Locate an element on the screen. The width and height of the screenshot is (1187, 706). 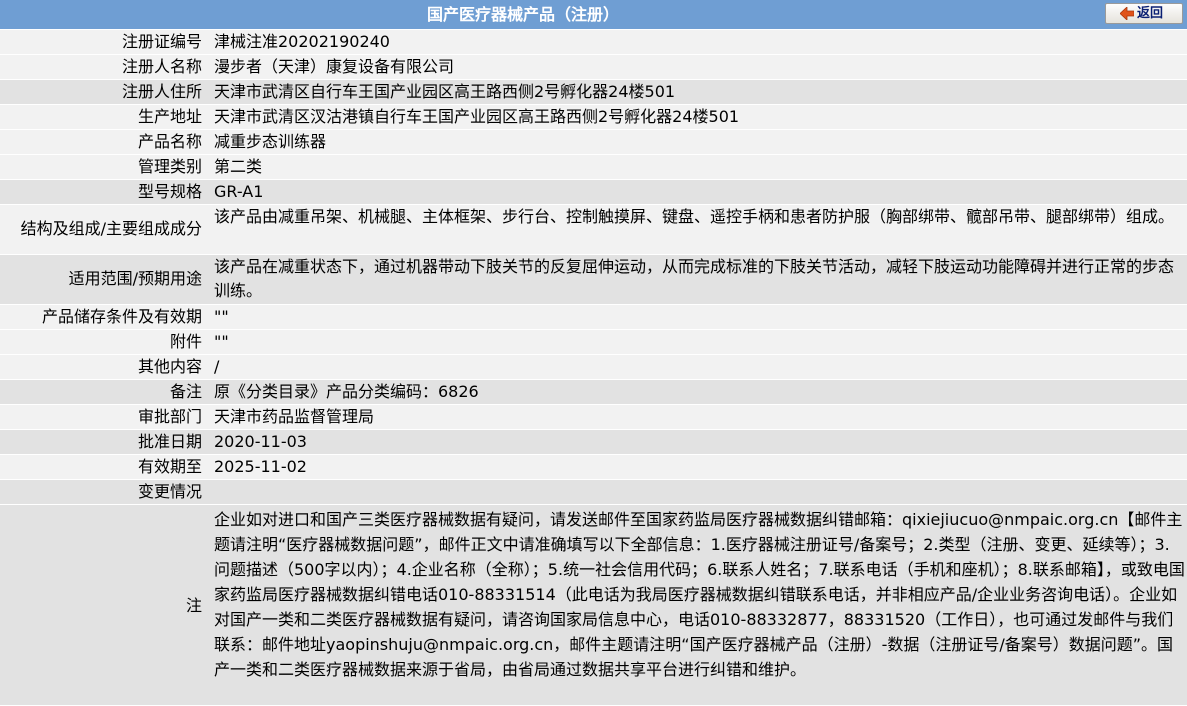
header-bar: 国产医疗器械产品（注册） 返回 is located at coordinates (593, 14).